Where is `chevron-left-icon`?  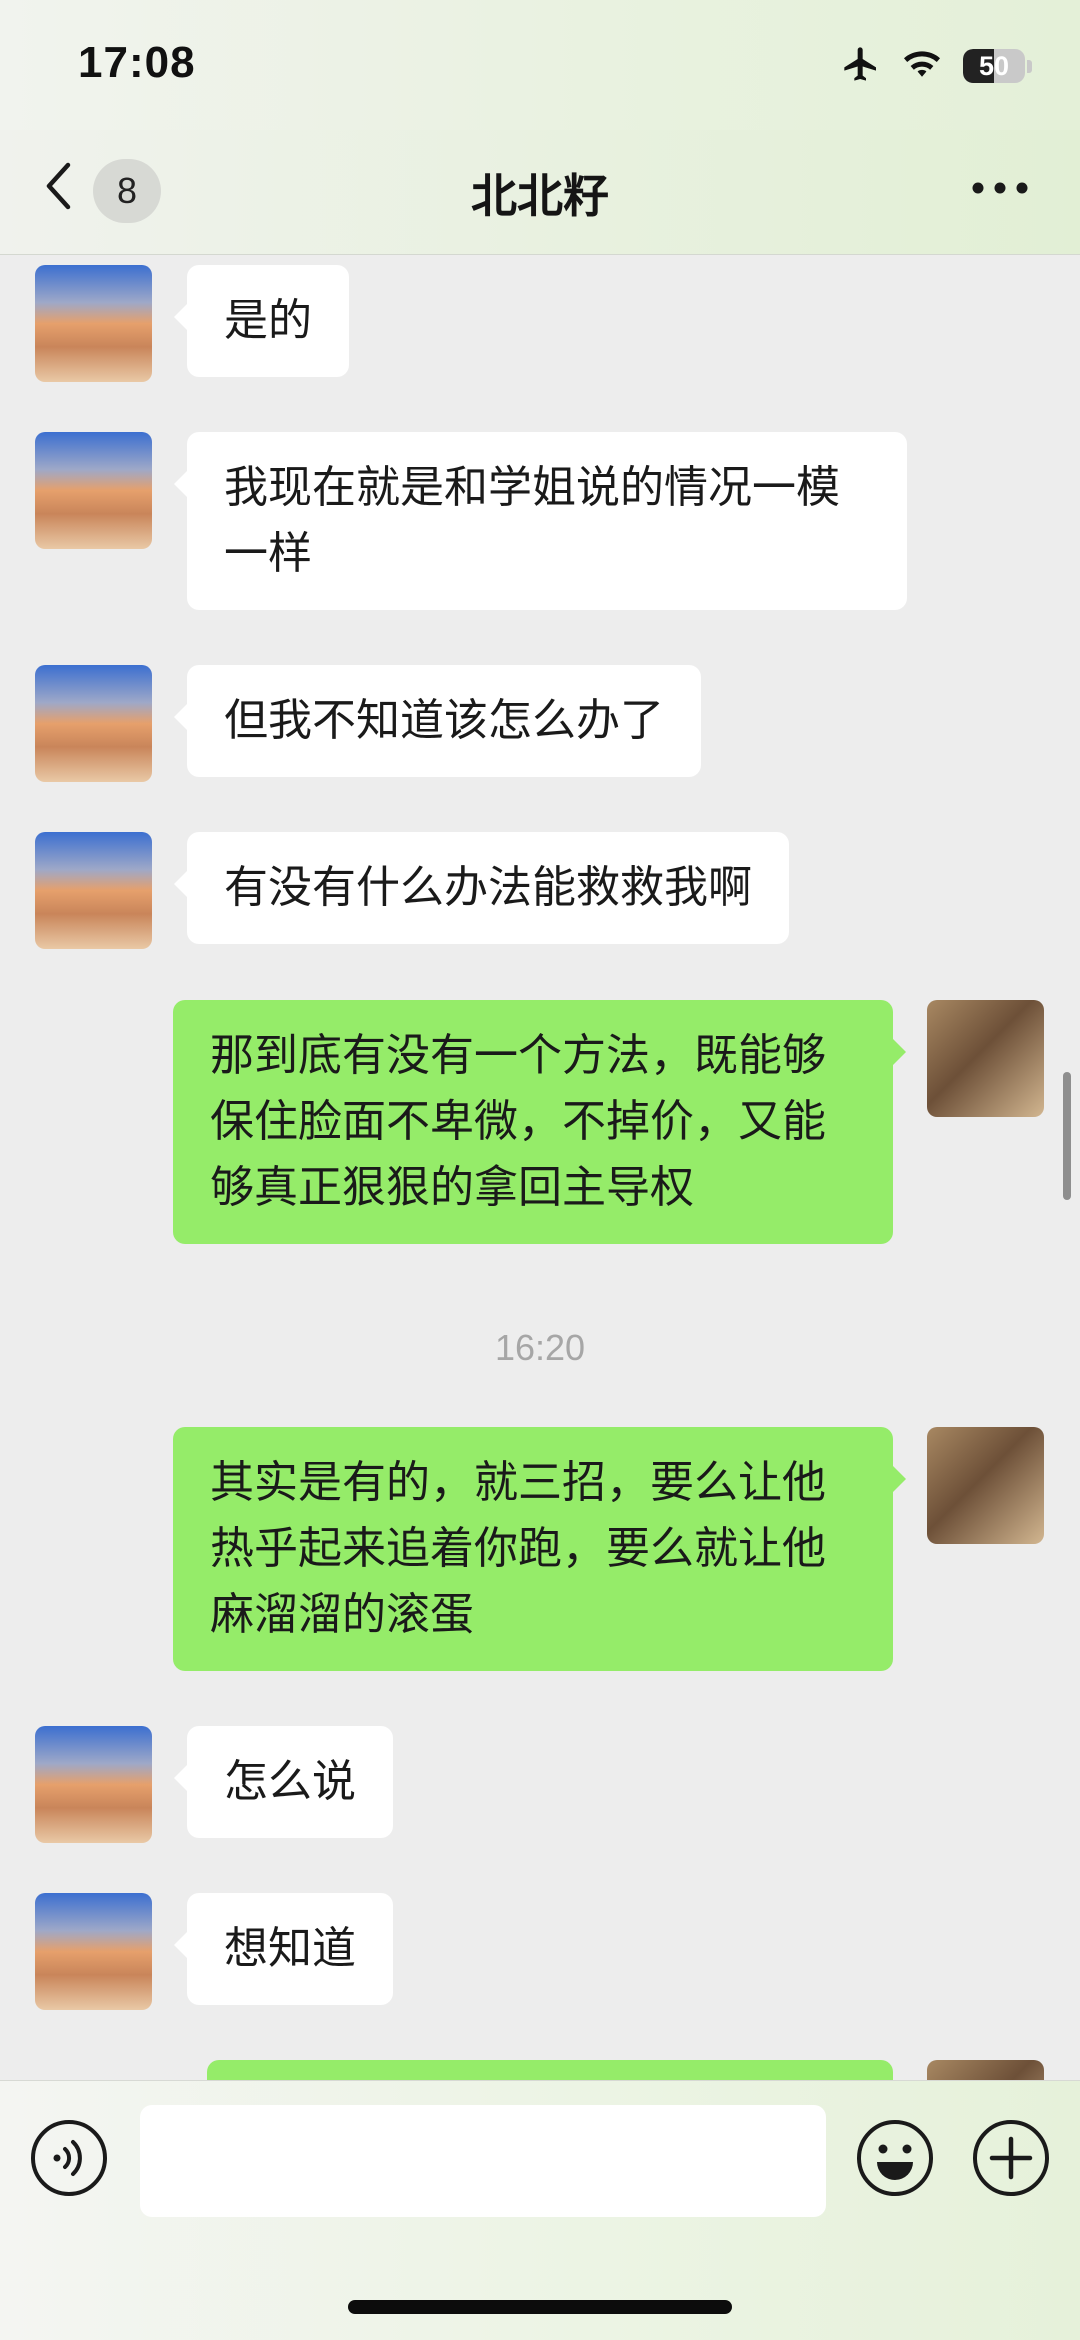
chevron-left-icon is located at coordinates (58, 188).